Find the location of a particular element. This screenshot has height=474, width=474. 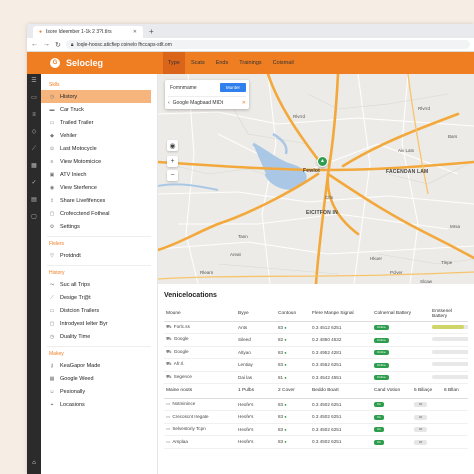

trailer-name-cell: ▭ Crecoscnt Iregate is located at coordinates (200, 417).